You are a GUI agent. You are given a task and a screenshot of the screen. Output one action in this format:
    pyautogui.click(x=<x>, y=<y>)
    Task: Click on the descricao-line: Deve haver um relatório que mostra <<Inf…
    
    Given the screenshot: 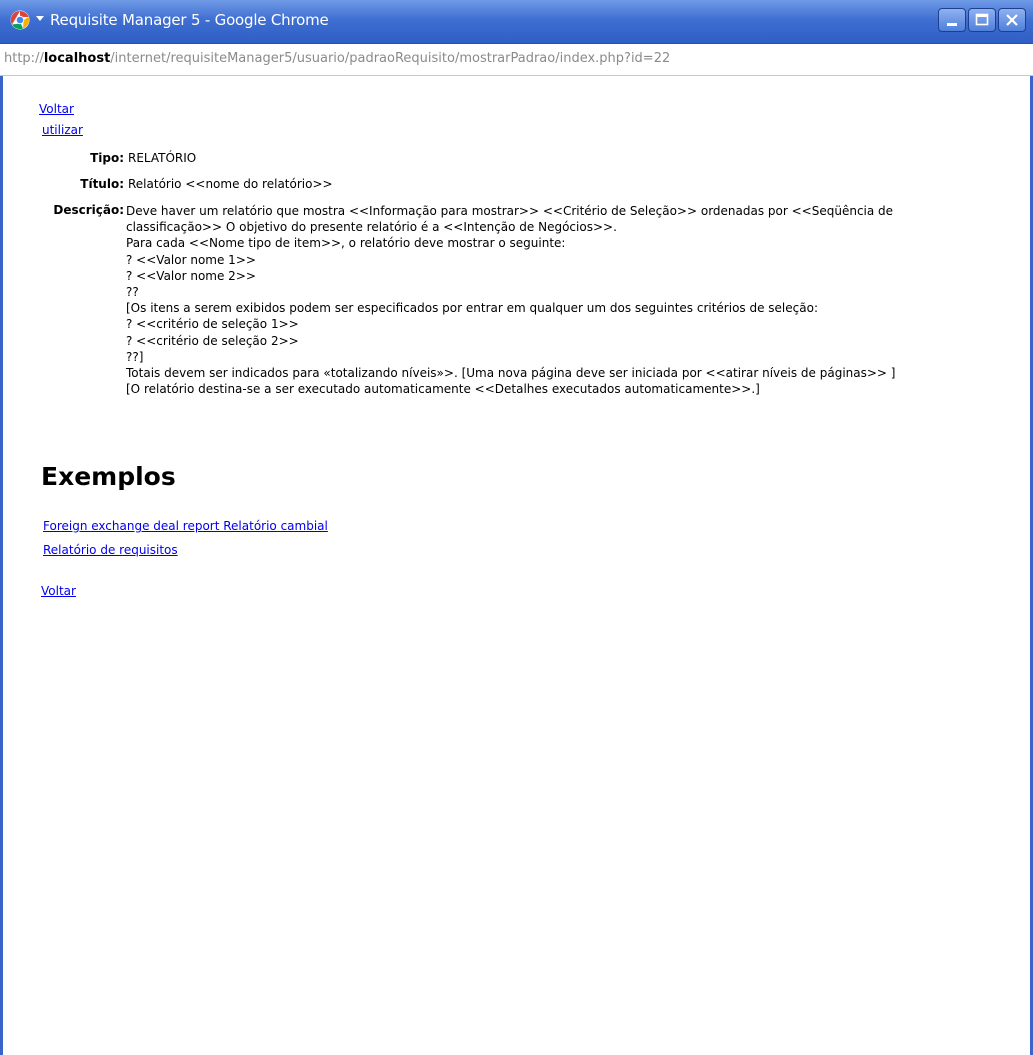 What is the action you would take?
    pyautogui.click(x=510, y=211)
    